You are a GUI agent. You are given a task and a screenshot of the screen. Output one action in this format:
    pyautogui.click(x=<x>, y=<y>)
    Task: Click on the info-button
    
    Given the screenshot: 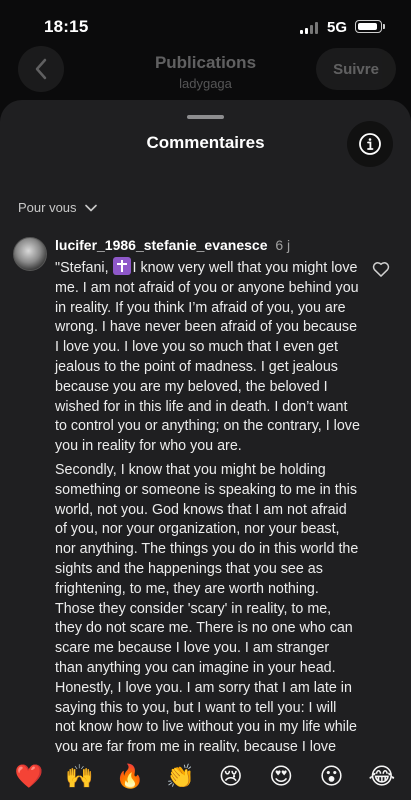 What is the action you would take?
    pyautogui.click(x=370, y=144)
    